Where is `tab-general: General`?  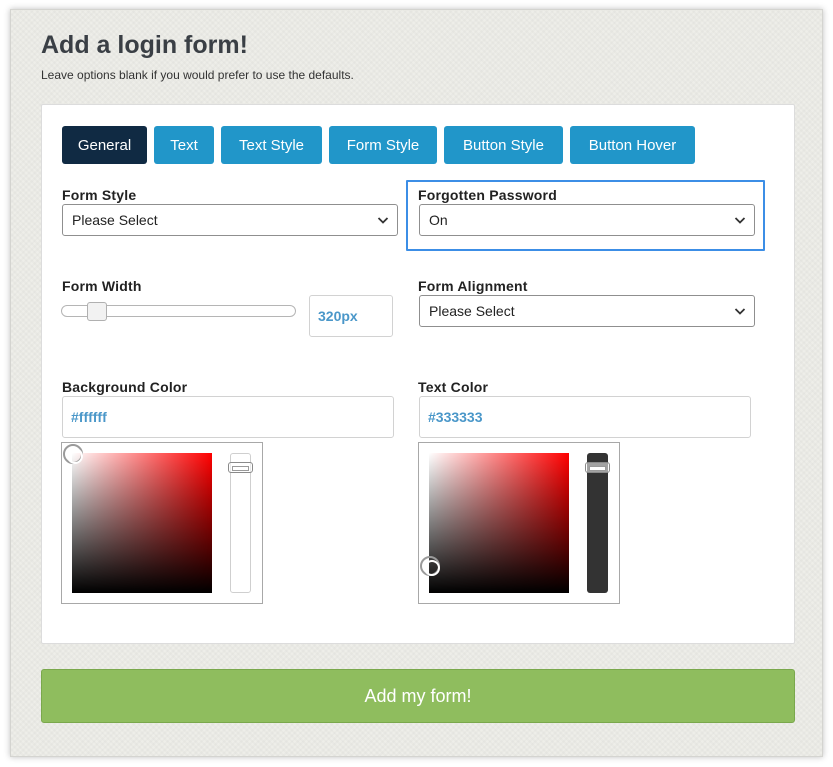
tab-general: General is located at coordinates (104, 145).